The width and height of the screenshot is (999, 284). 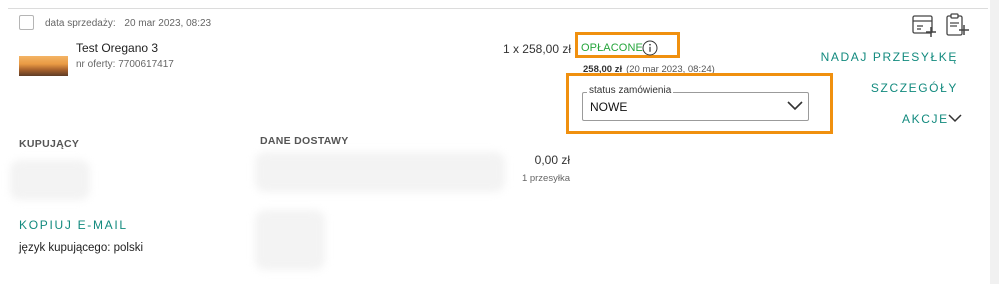 I want to click on order-select-checkbox, so click(x=26, y=22).